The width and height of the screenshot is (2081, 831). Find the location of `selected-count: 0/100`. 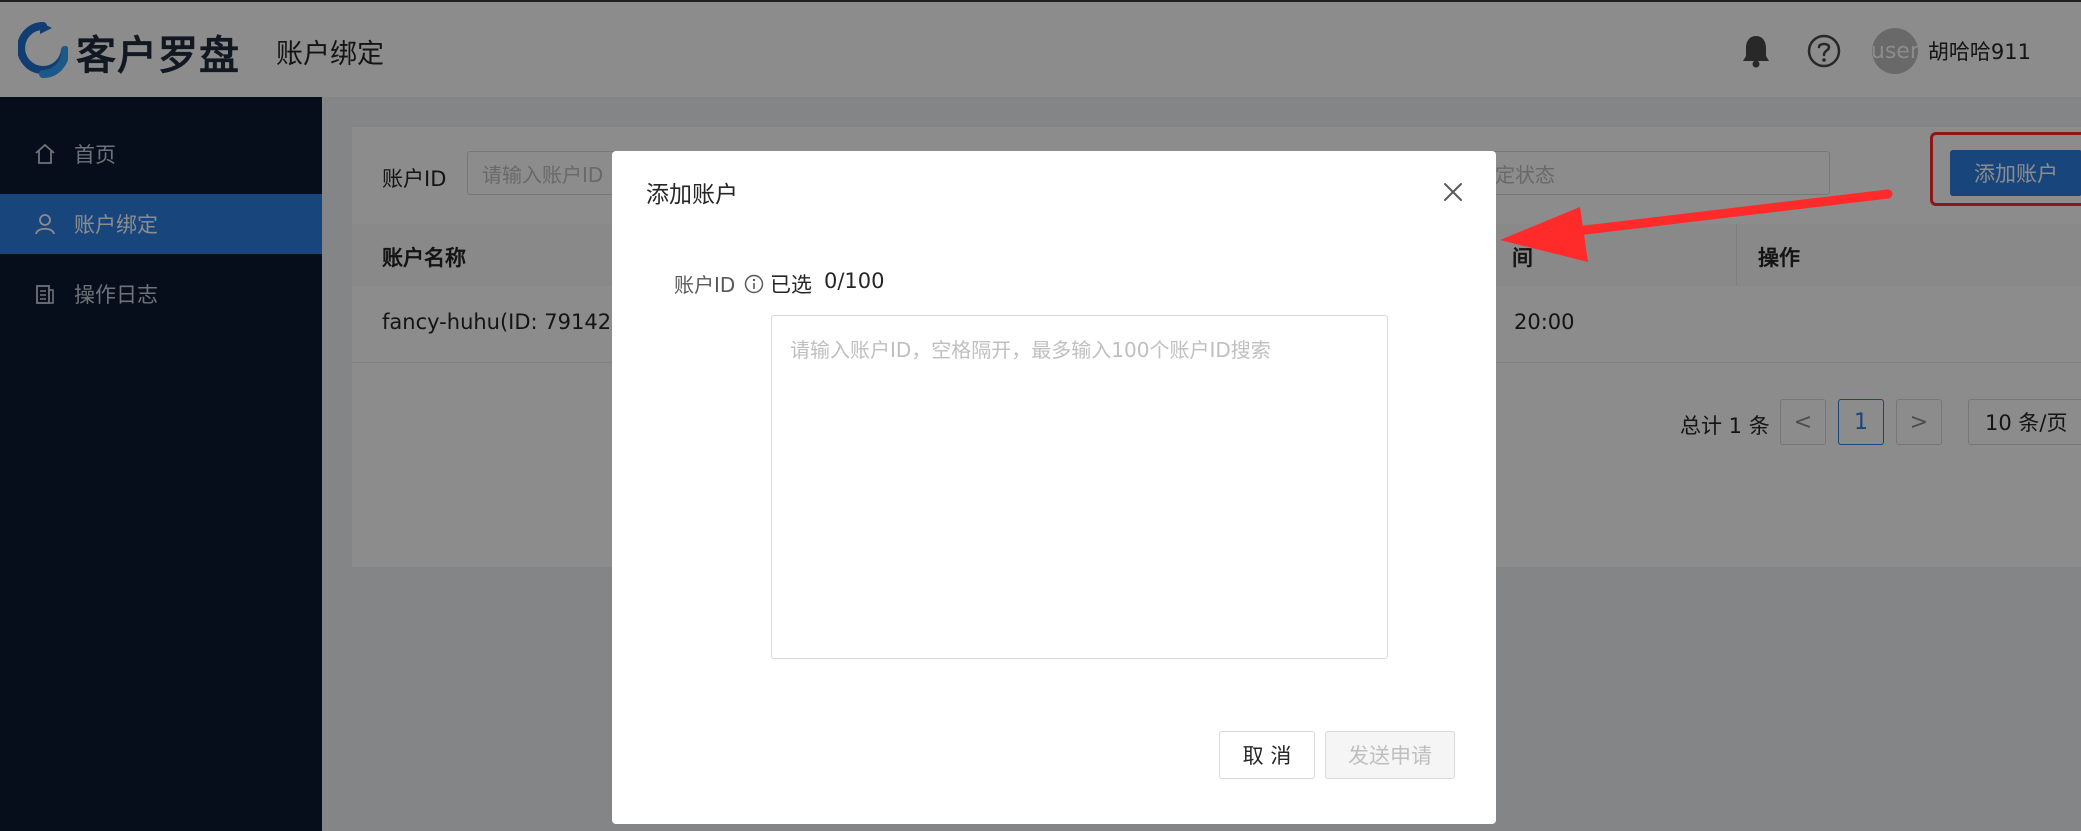

selected-count: 0/100 is located at coordinates (854, 281).